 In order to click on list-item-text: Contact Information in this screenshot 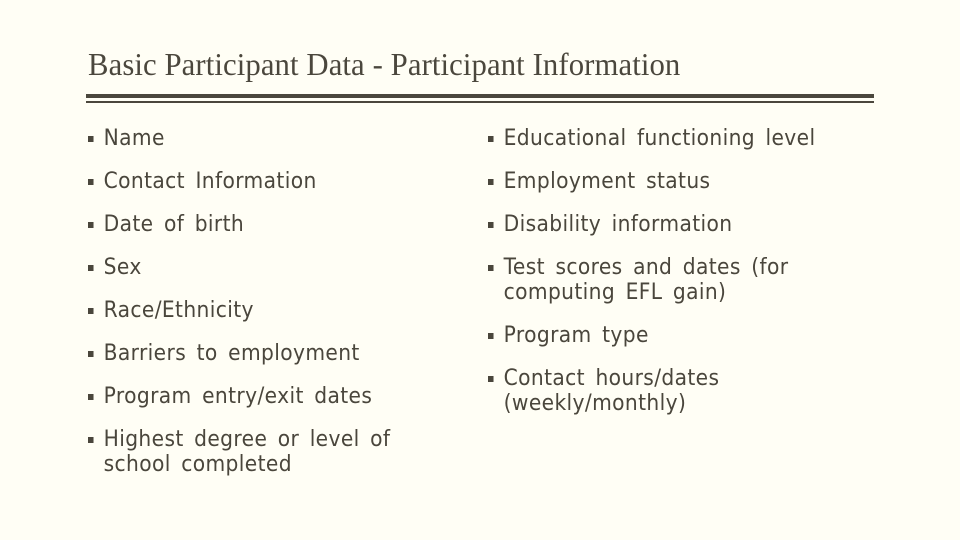, I will do `click(210, 181)`.